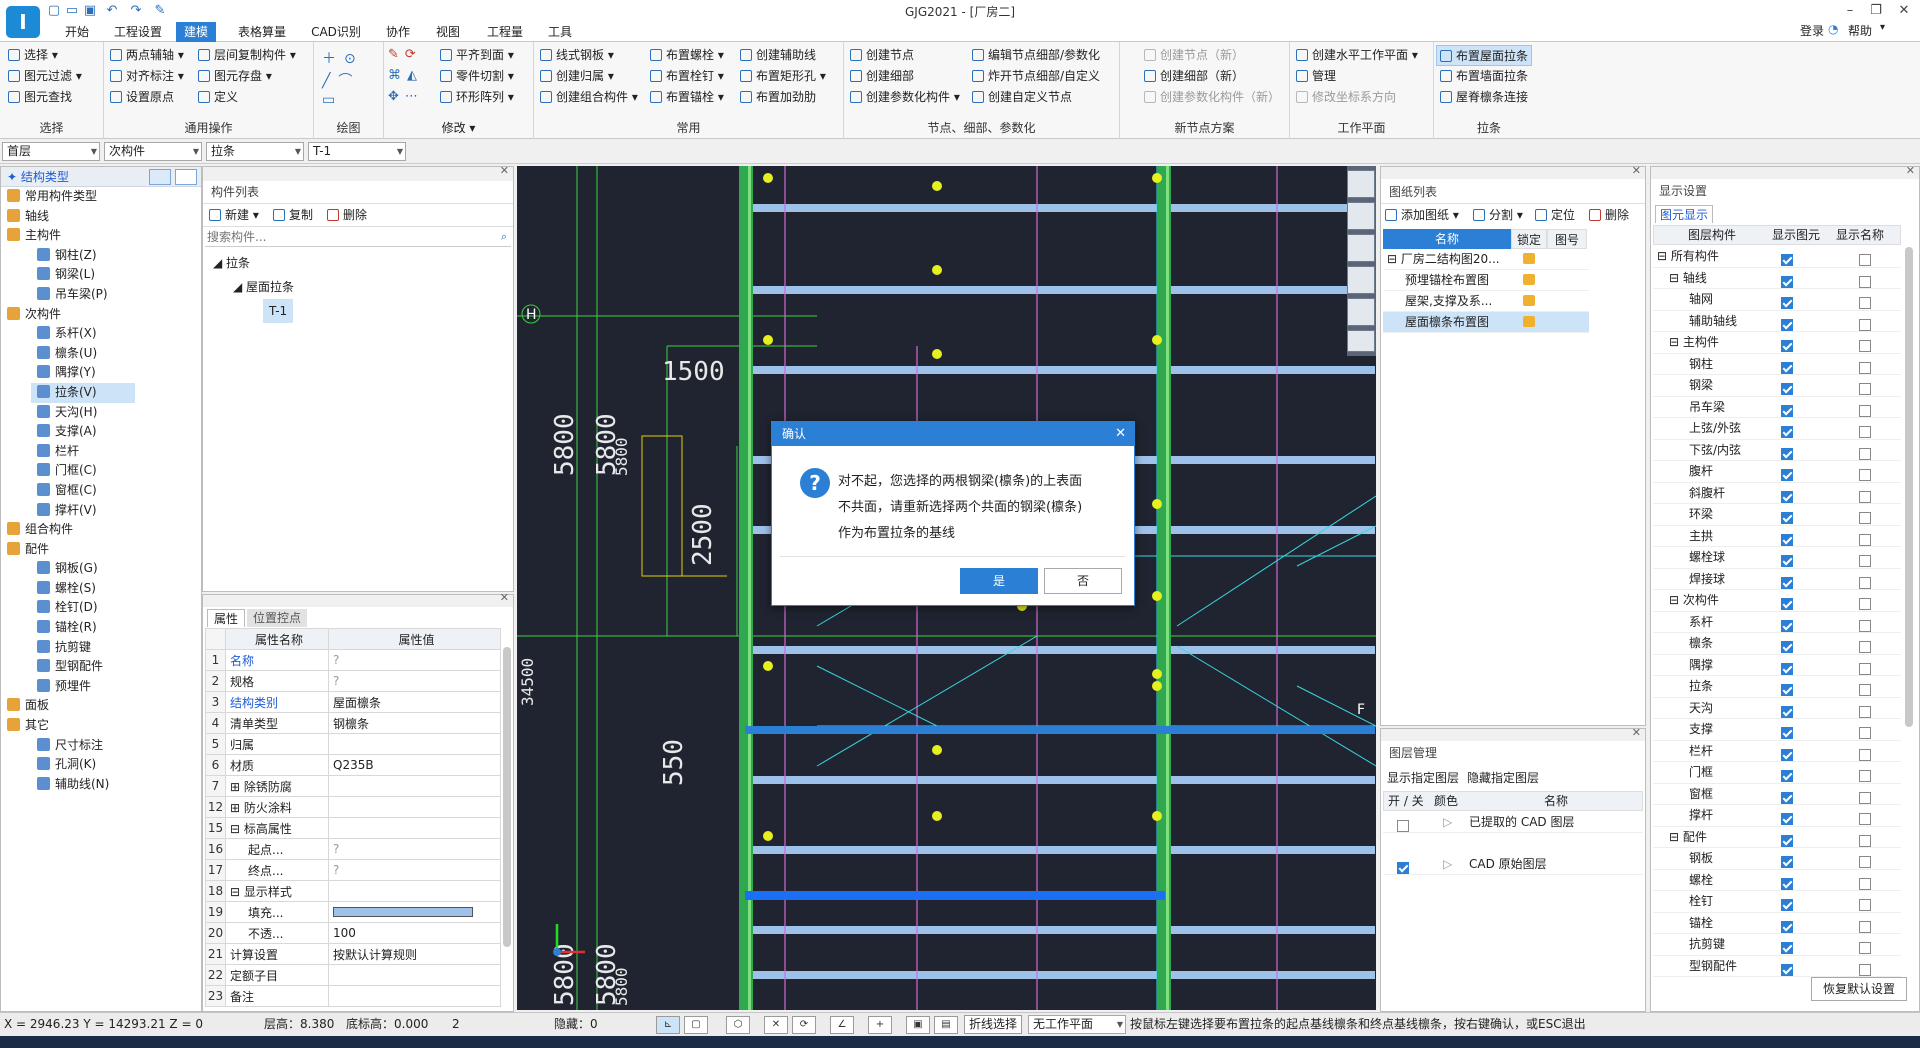 The height and width of the screenshot is (1048, 1920). Describe the element at coordinates (101, 628) in the screenshot. I see `structure-tree-item: 锚栓(R)` at that location.